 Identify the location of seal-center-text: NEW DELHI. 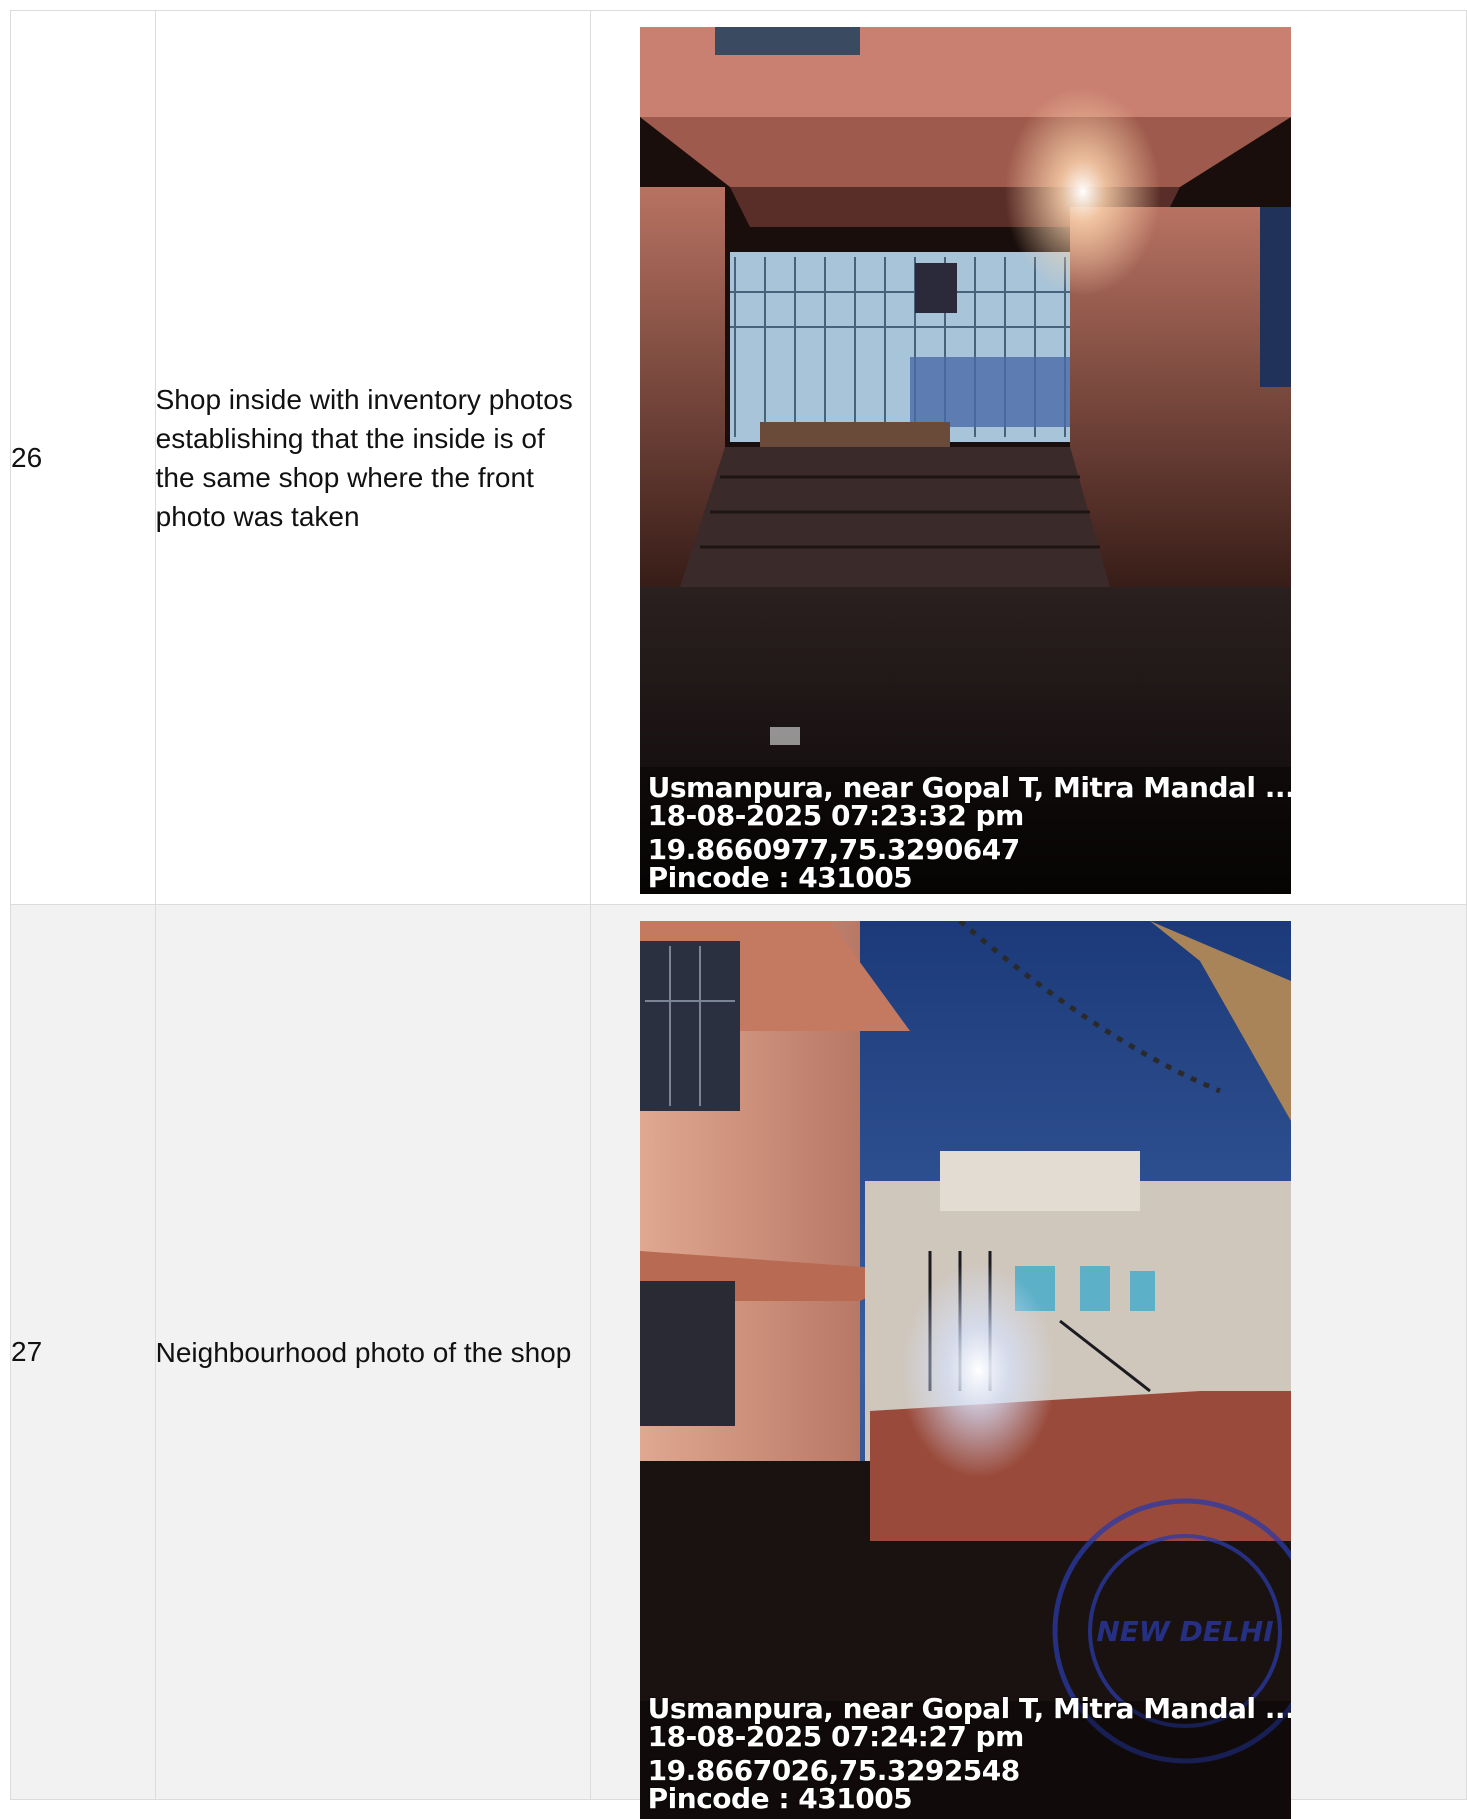
(1184, 1631).